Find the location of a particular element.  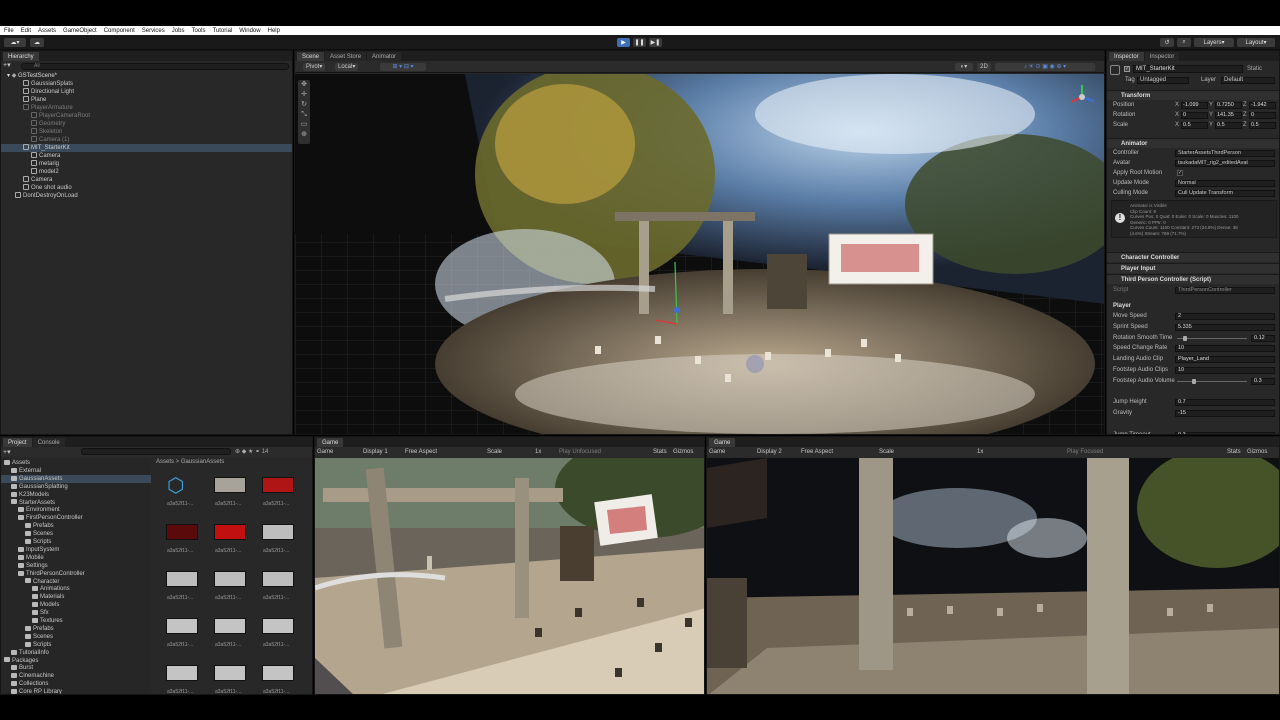

hierarchy-item: DontDestroyOnLoad is located at coordinates (146, 196).